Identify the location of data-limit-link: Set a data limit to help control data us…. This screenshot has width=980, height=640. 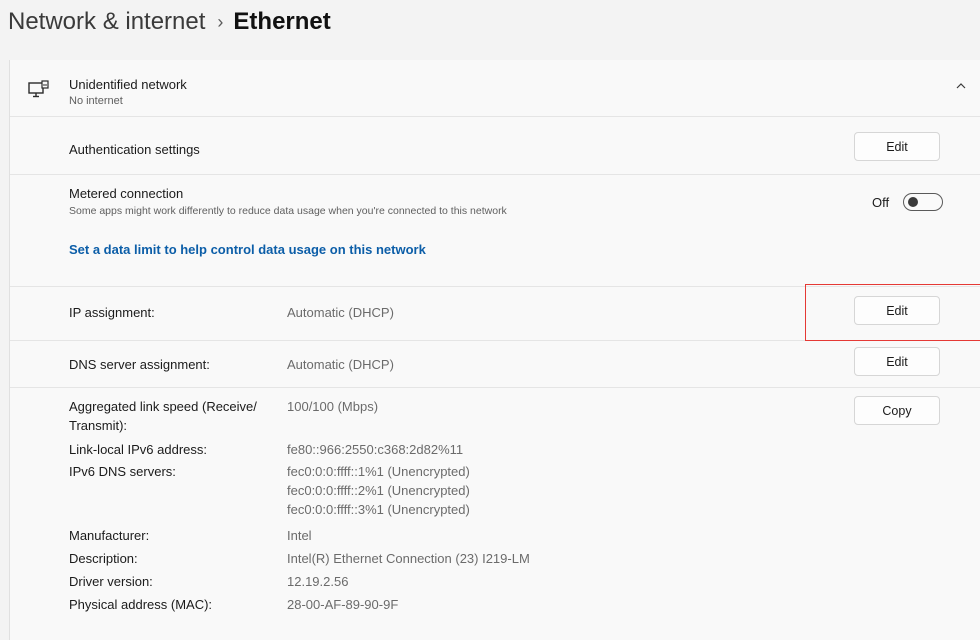
(247, 249).